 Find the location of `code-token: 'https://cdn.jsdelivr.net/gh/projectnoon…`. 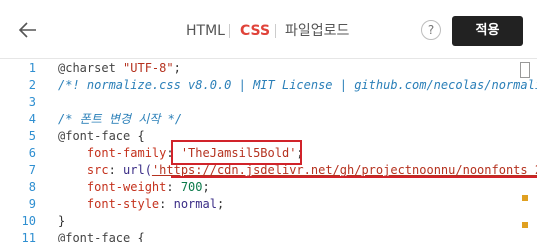

code-token: 'https://cdn.jsdelivr.net/gh/projectnoon… is located at coordinates (344, 170).